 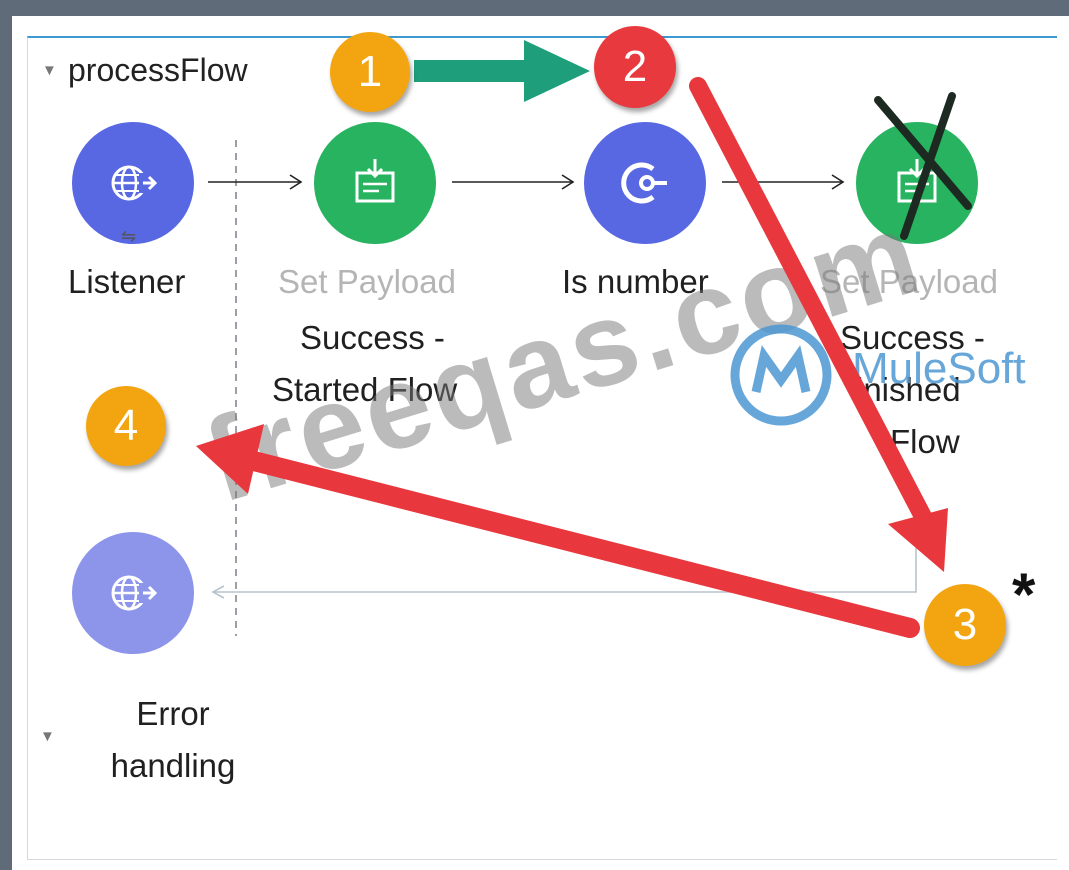 What do you see at coordinates (126, 426) in the screenshot?
I see `step-badge-4: 4` at bounding box center [126, 426].